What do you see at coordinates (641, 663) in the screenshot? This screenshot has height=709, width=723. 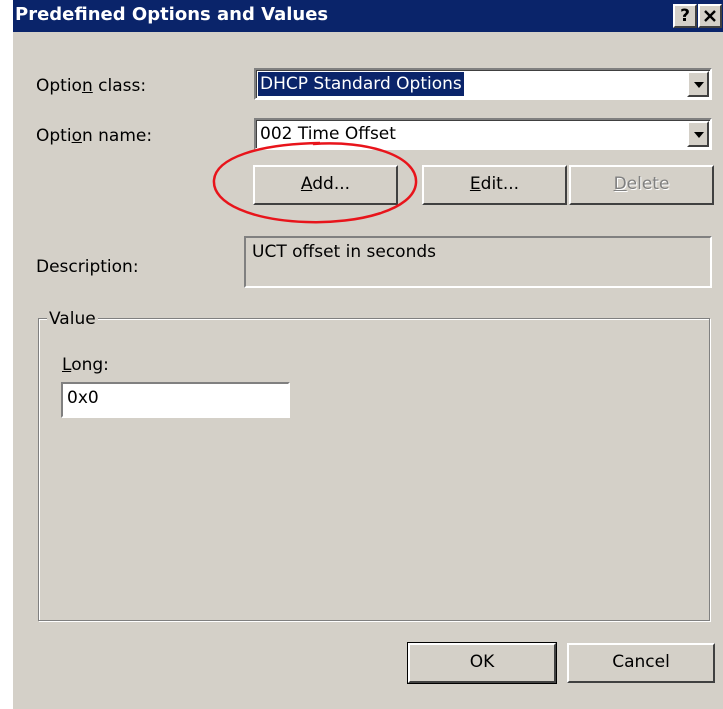 I see `cancel-button: Cancel` at bounding box center [641, 663].